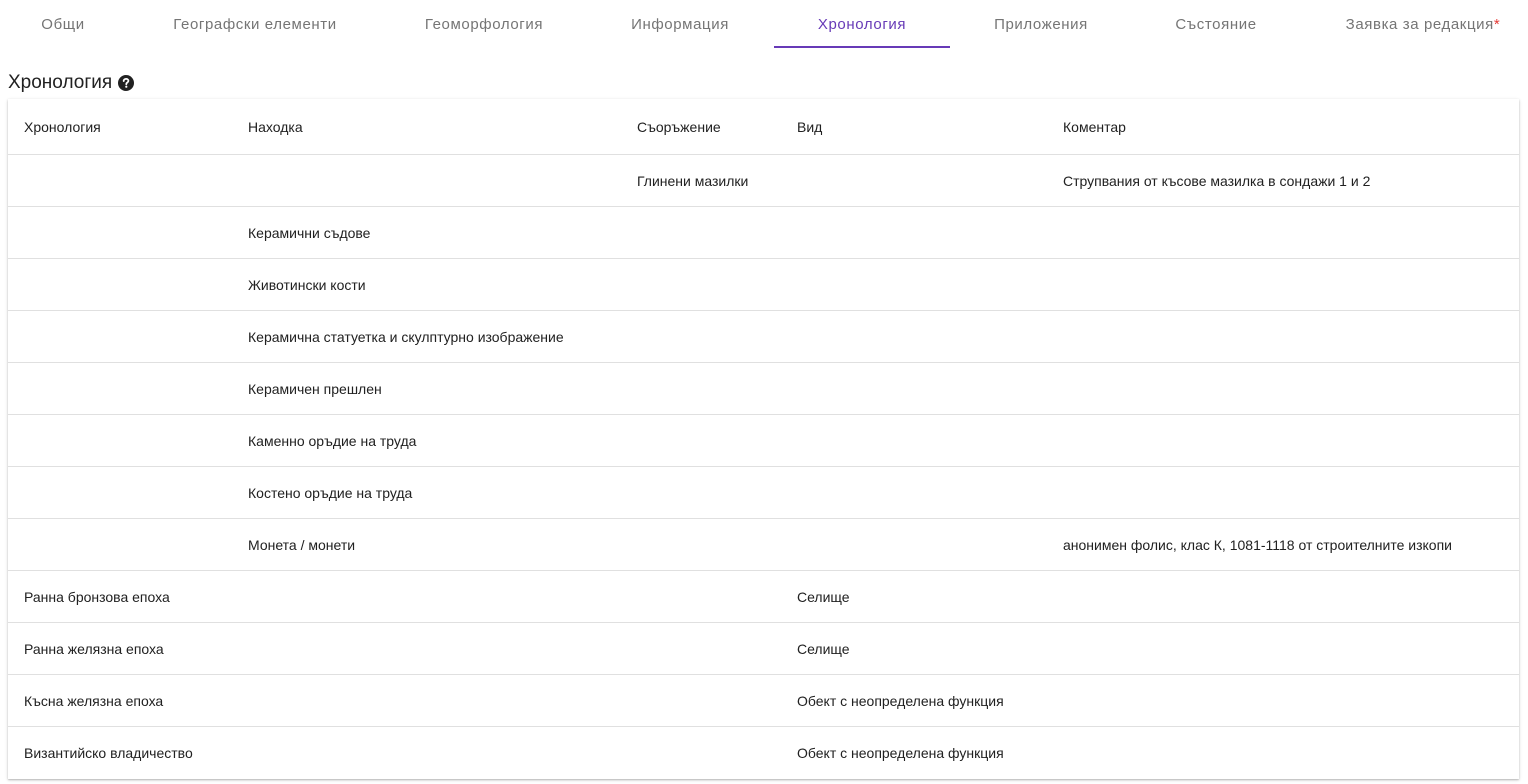 This screenshot has width=1528, height=784. I want to click on column-header-comment: Коментар, so click(1283, 127).